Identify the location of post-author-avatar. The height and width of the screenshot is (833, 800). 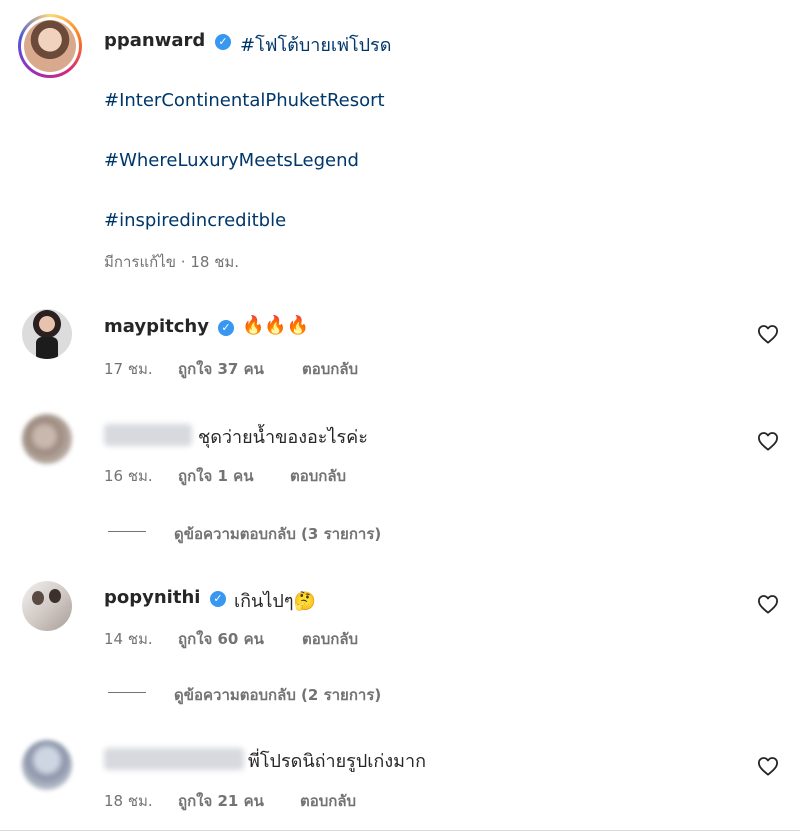
(50, 46).